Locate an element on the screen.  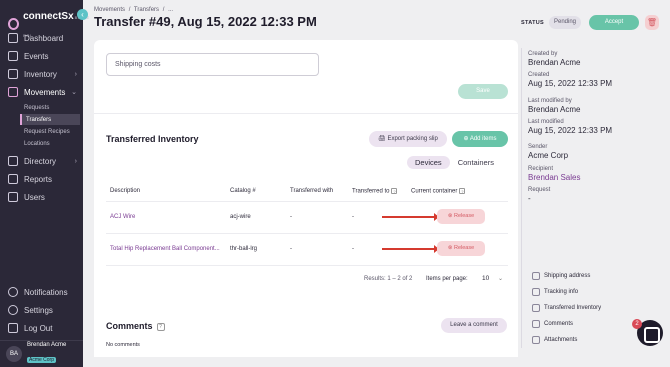
sidebar-item-label: Events is located at coordinates (36, 56).